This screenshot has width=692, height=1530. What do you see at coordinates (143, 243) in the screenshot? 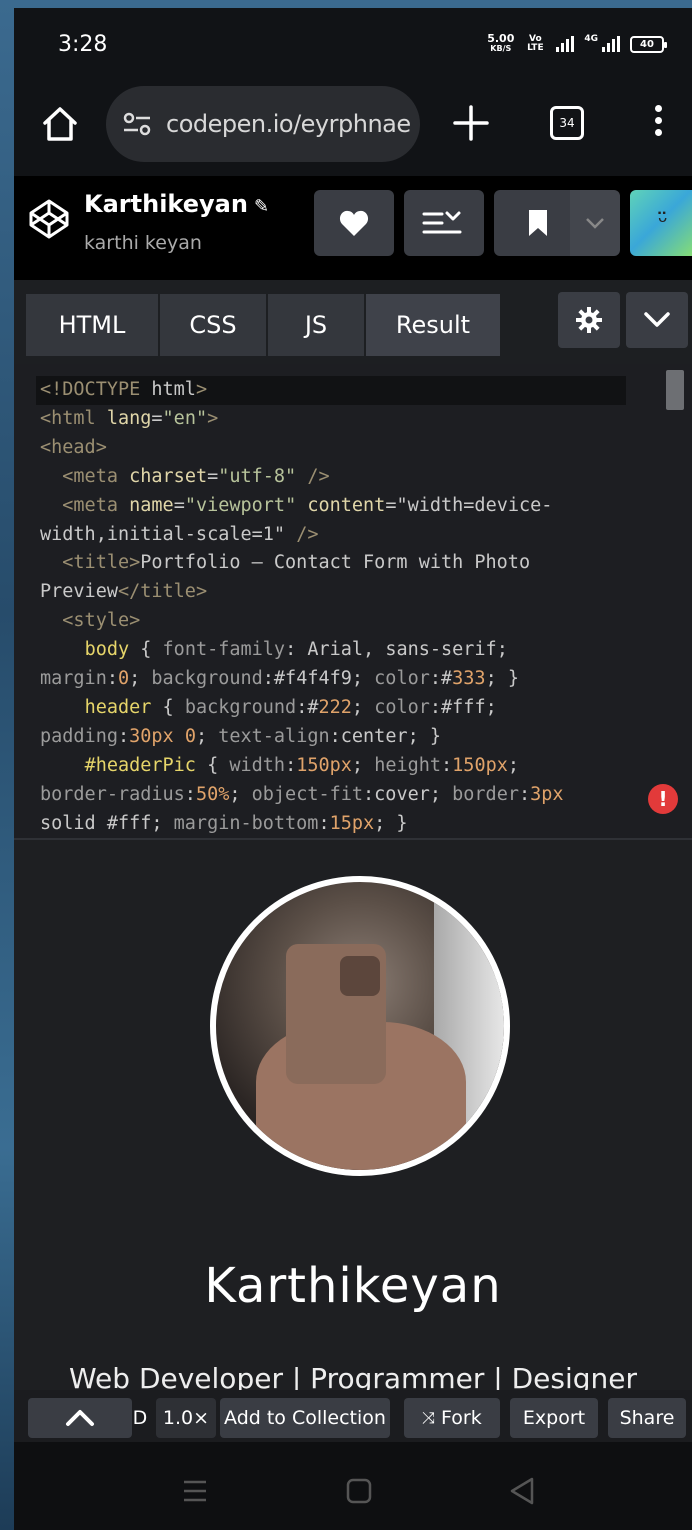
I see `pen-username: karthi keyan` at bounding box center [143, 243].